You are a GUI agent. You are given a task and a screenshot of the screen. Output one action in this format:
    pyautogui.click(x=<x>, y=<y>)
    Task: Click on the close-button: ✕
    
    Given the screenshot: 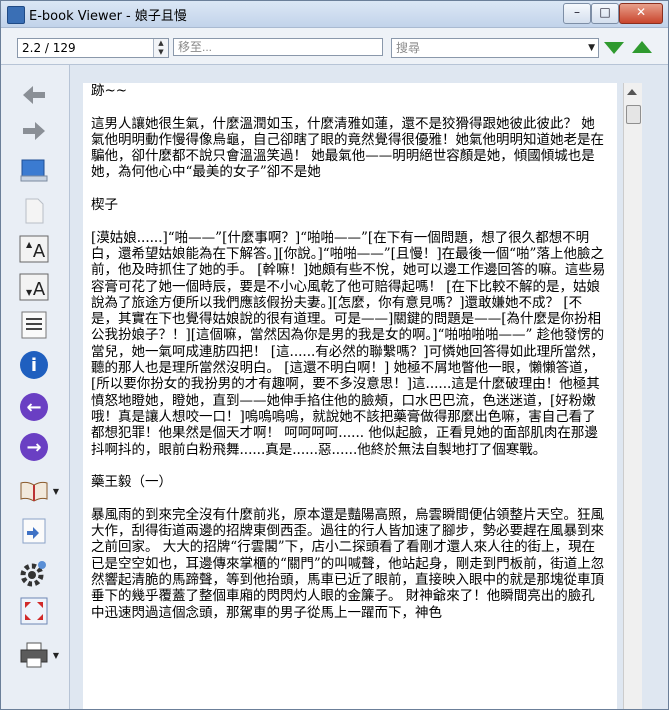 What is the action you would take?
    pyautogui.click(x=641, y=13)
    